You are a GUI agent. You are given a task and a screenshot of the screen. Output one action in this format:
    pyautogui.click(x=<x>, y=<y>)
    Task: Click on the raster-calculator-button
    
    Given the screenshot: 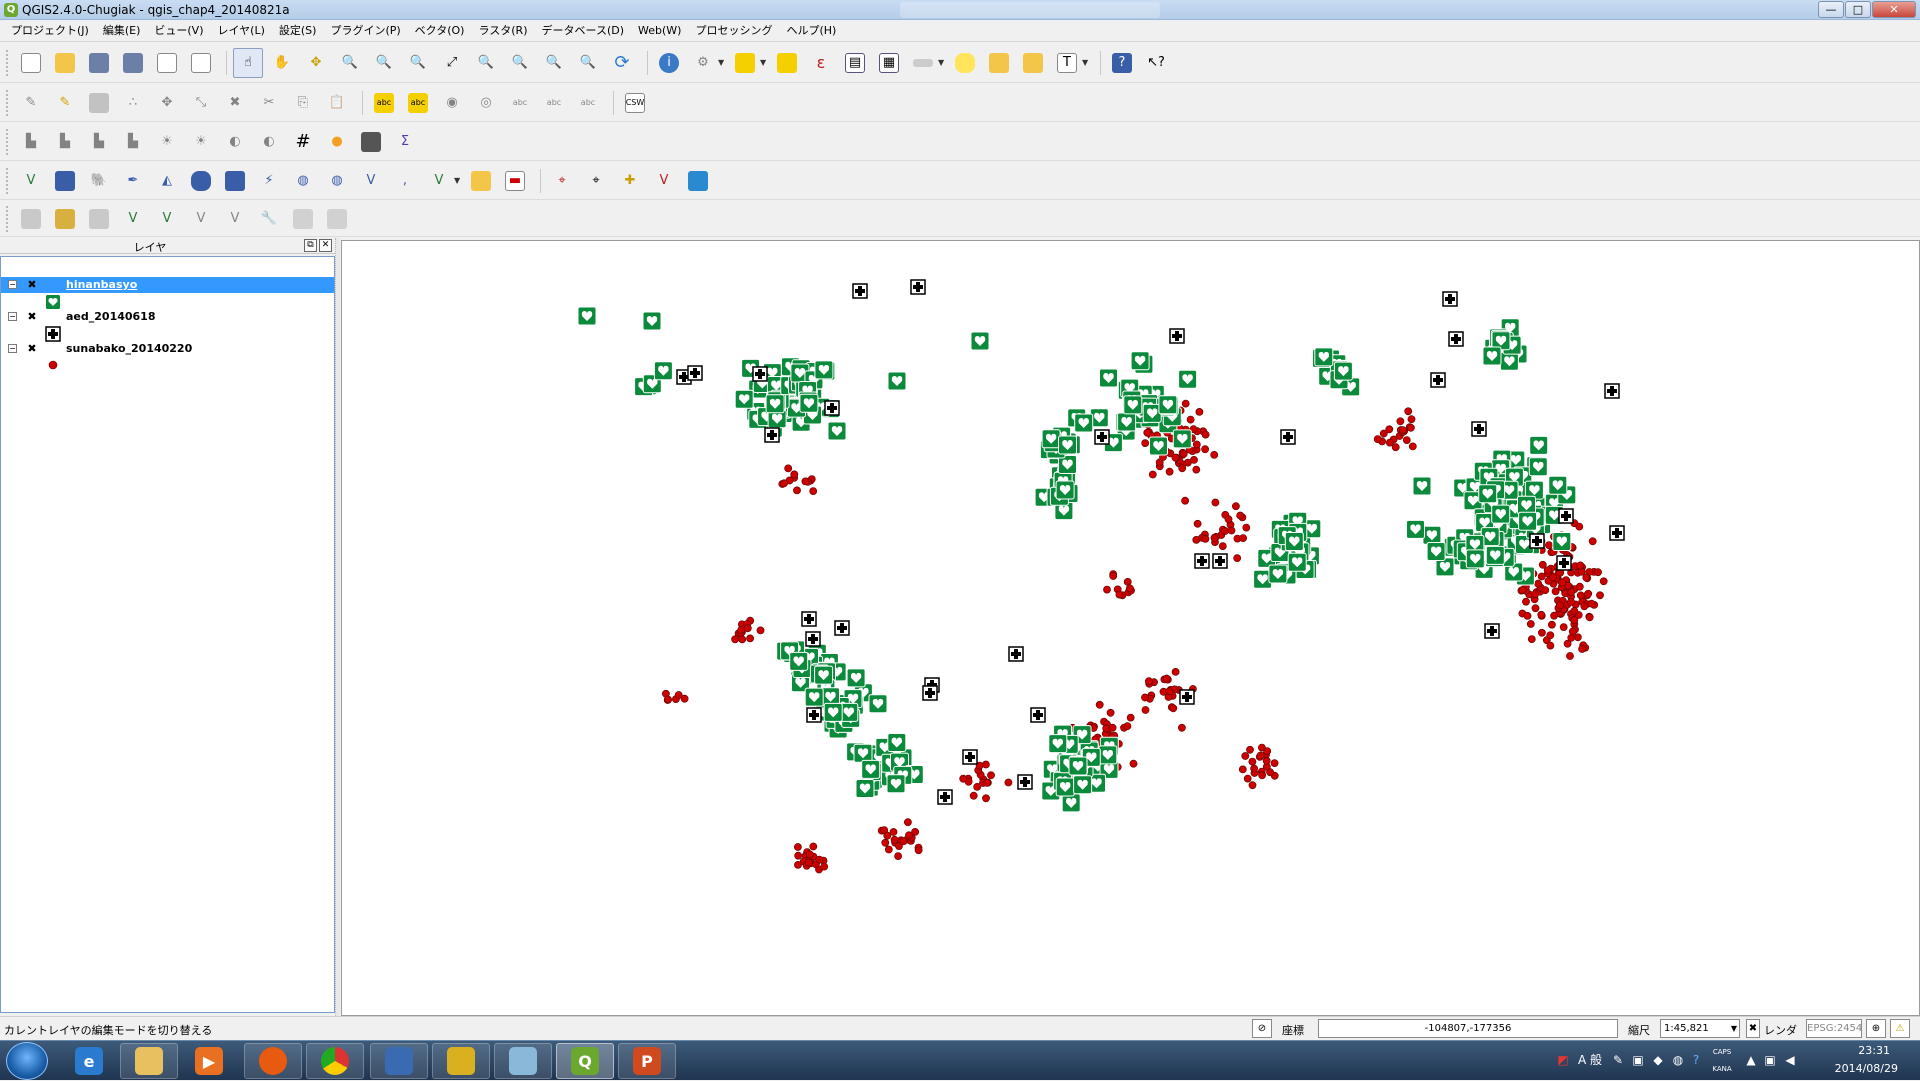 What is the action you would take?
    pyautogui.click(x=371, y=142)
    